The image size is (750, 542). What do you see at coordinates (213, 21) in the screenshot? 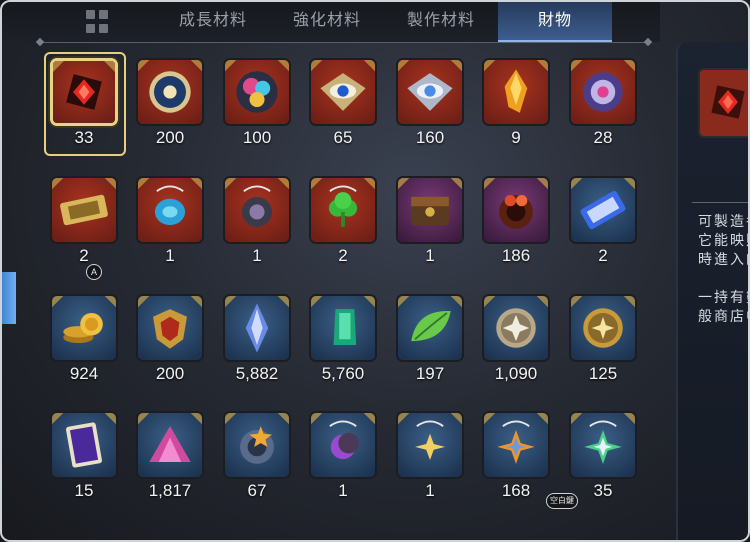
I see `tab-growth-materials: 成長材料` at bounding box center [213, 21].